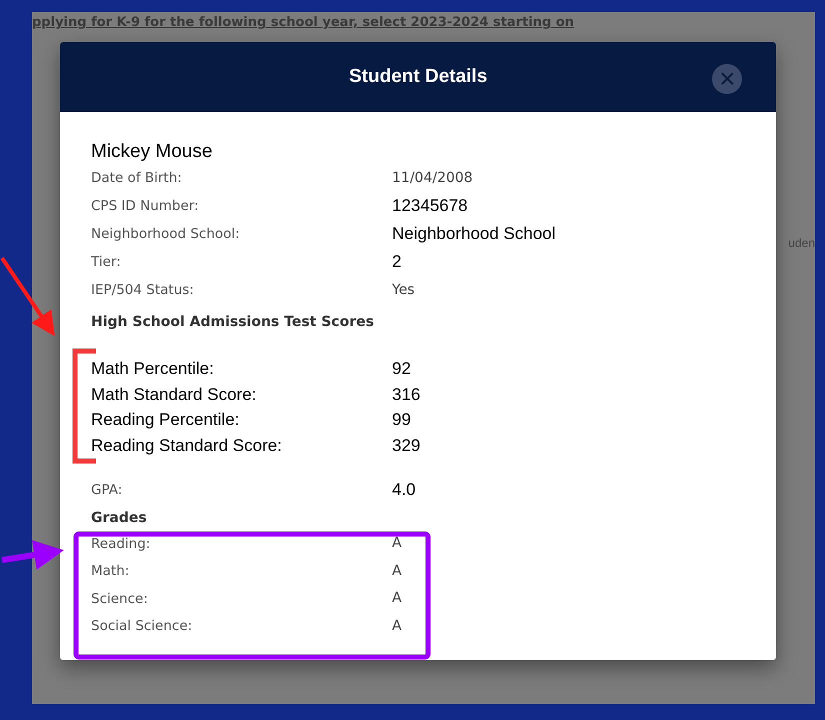  I want to click on field-value: 11/04/2008, so click(432, 178).